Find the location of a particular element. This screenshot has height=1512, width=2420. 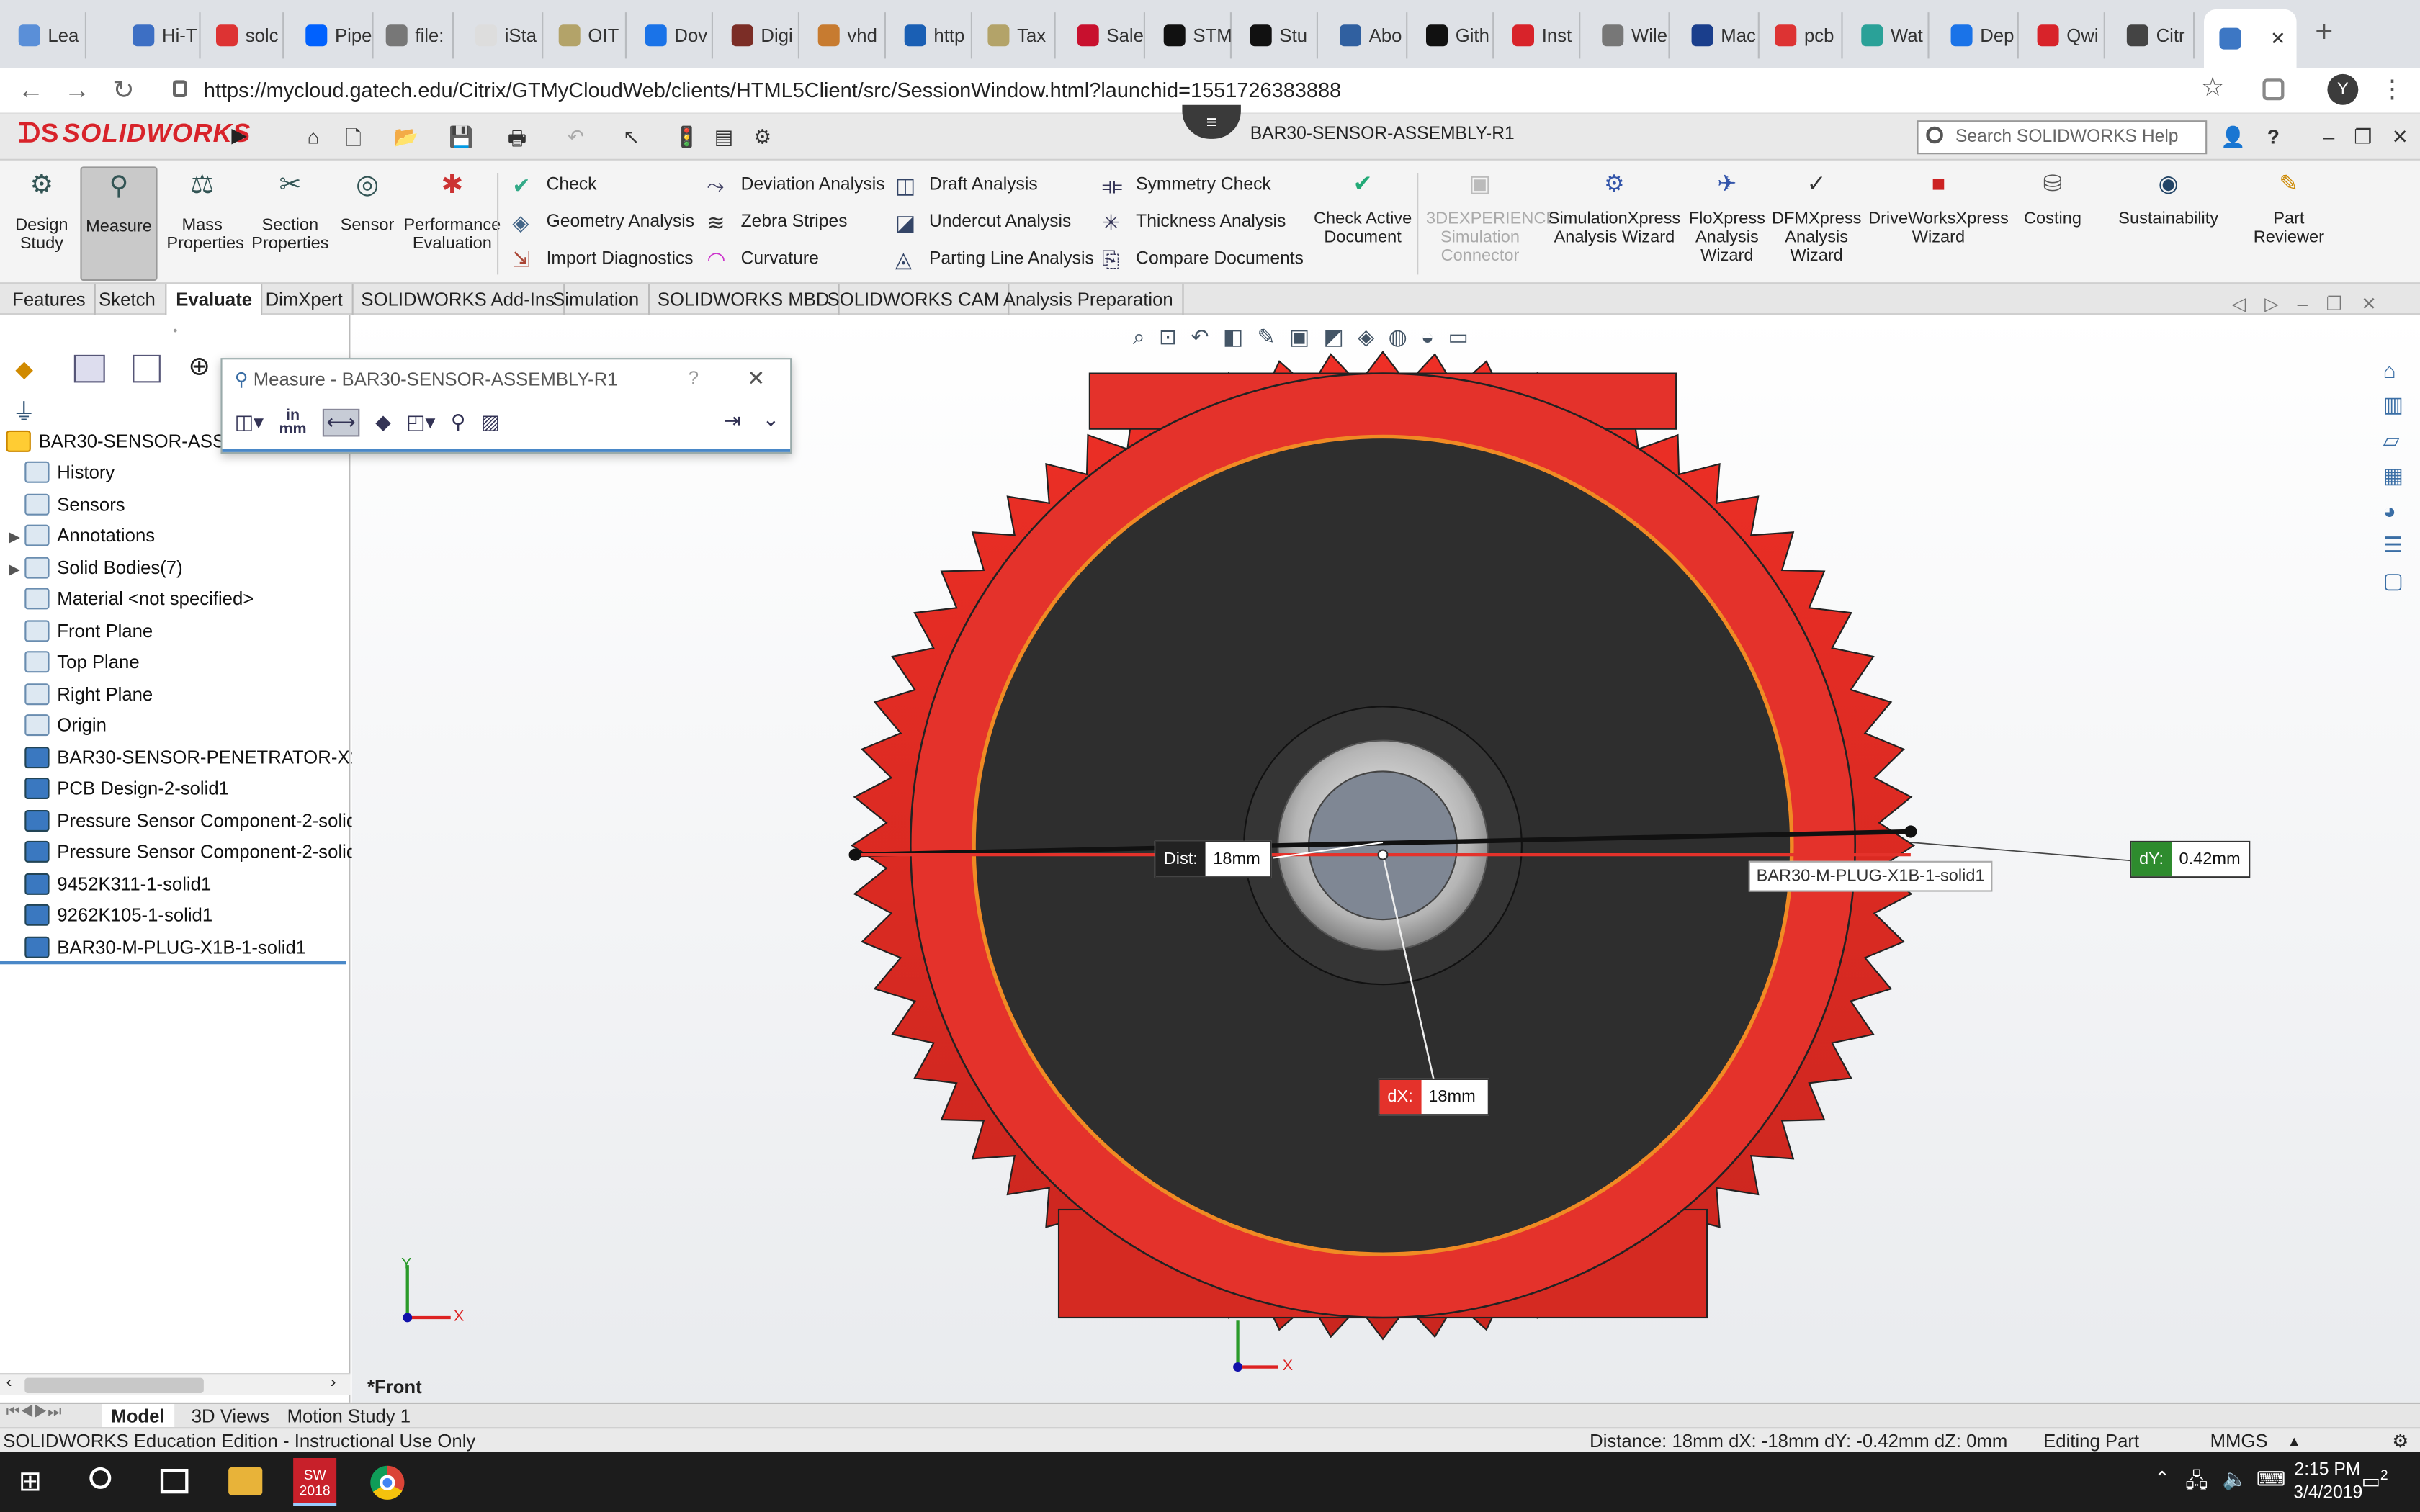

design-library-icon: ▥ is located at coordinates (2400, 405).